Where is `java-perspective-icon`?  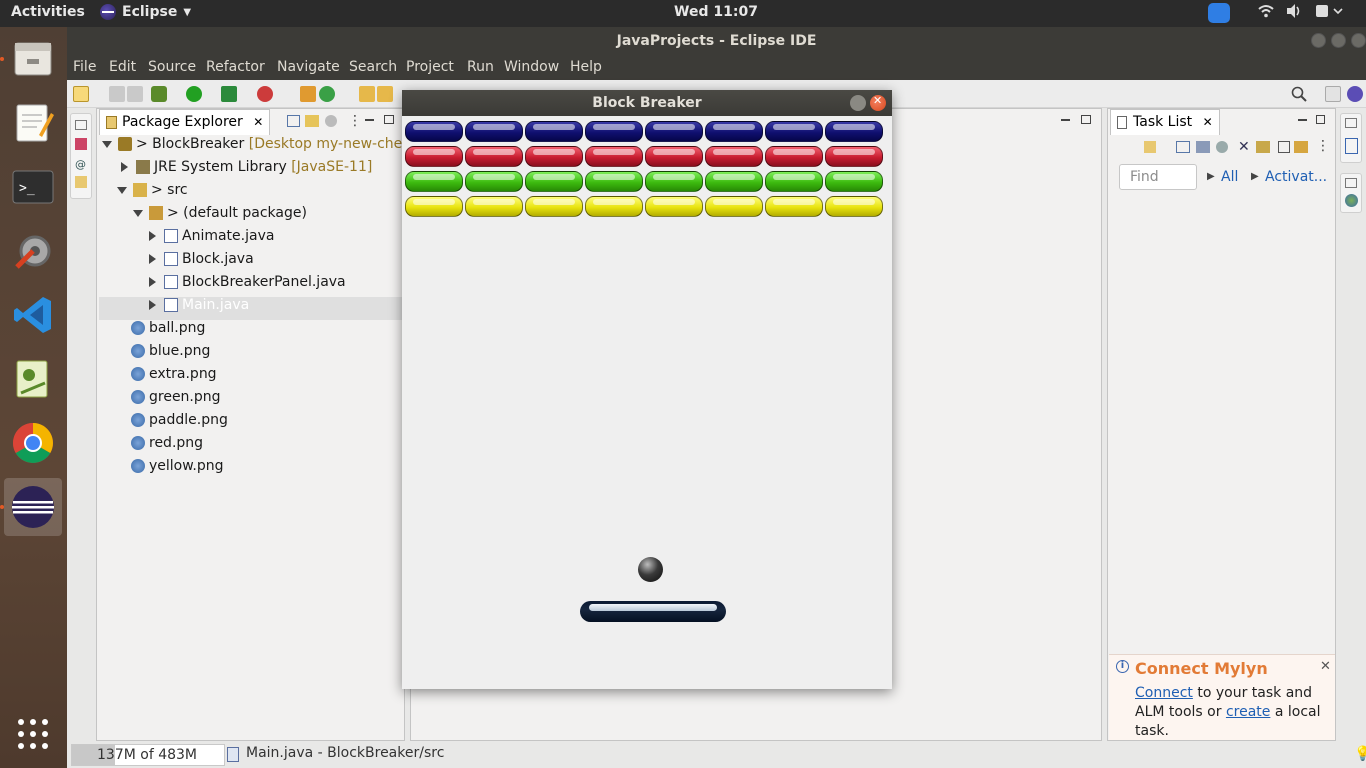 java-perspective-icon is located at coordinates (1355, 94).